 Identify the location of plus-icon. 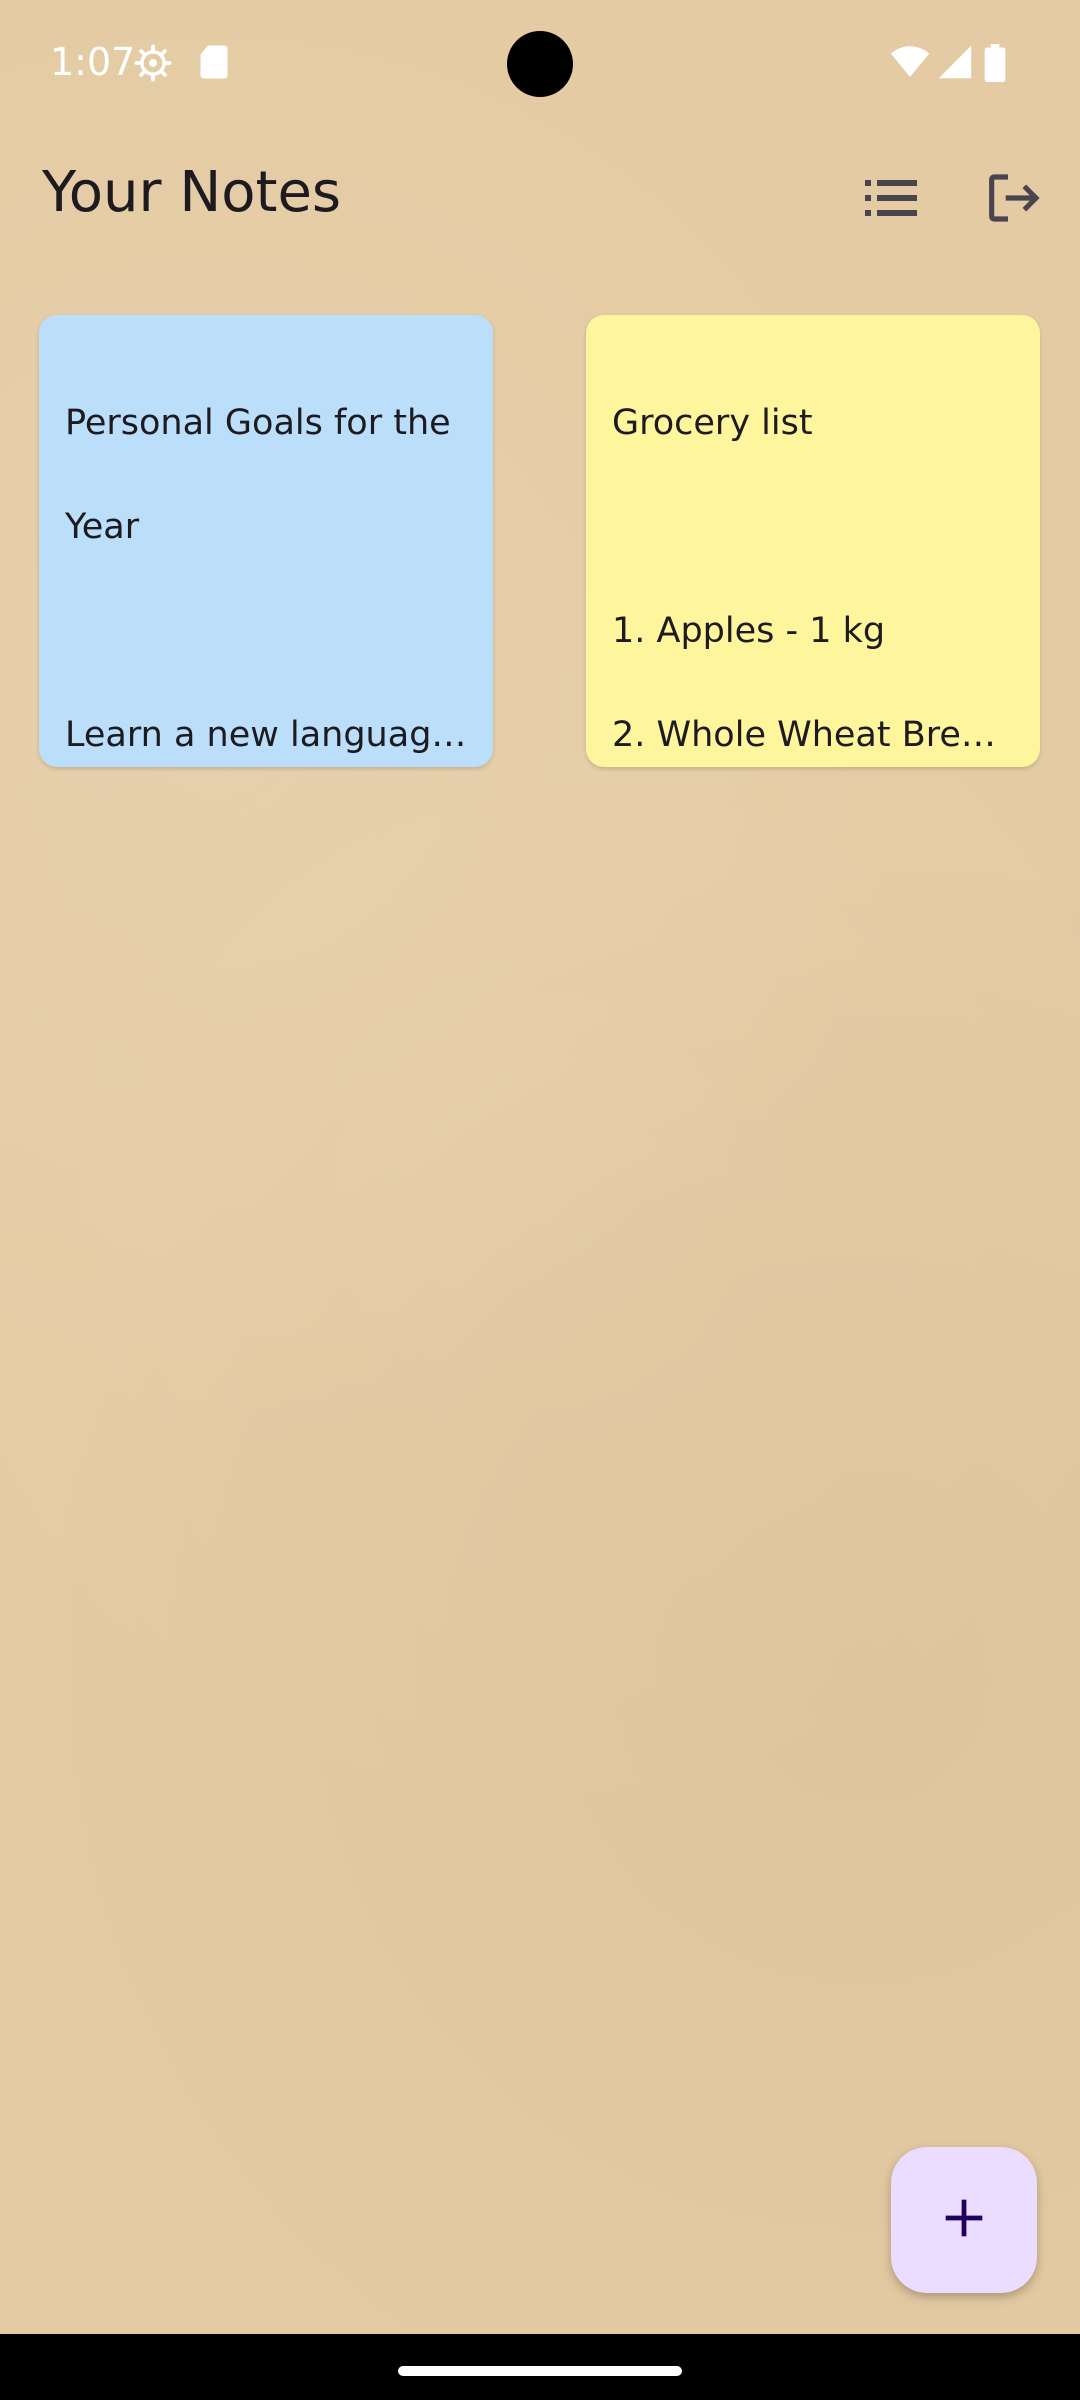
(964, 2220).